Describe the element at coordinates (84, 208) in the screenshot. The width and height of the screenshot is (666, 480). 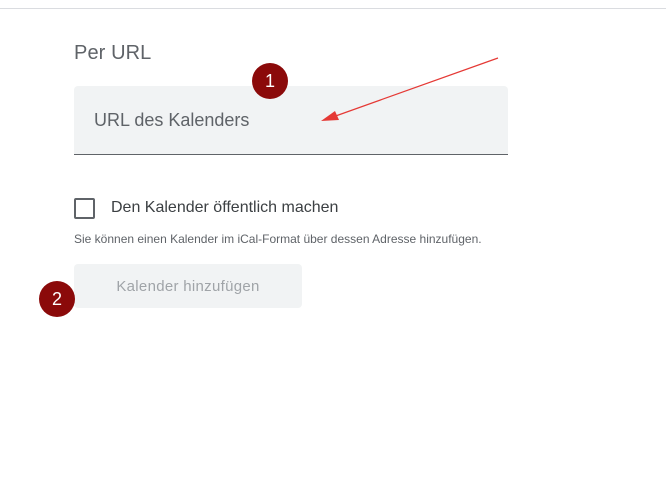
I see `public-checkbox` at that location.